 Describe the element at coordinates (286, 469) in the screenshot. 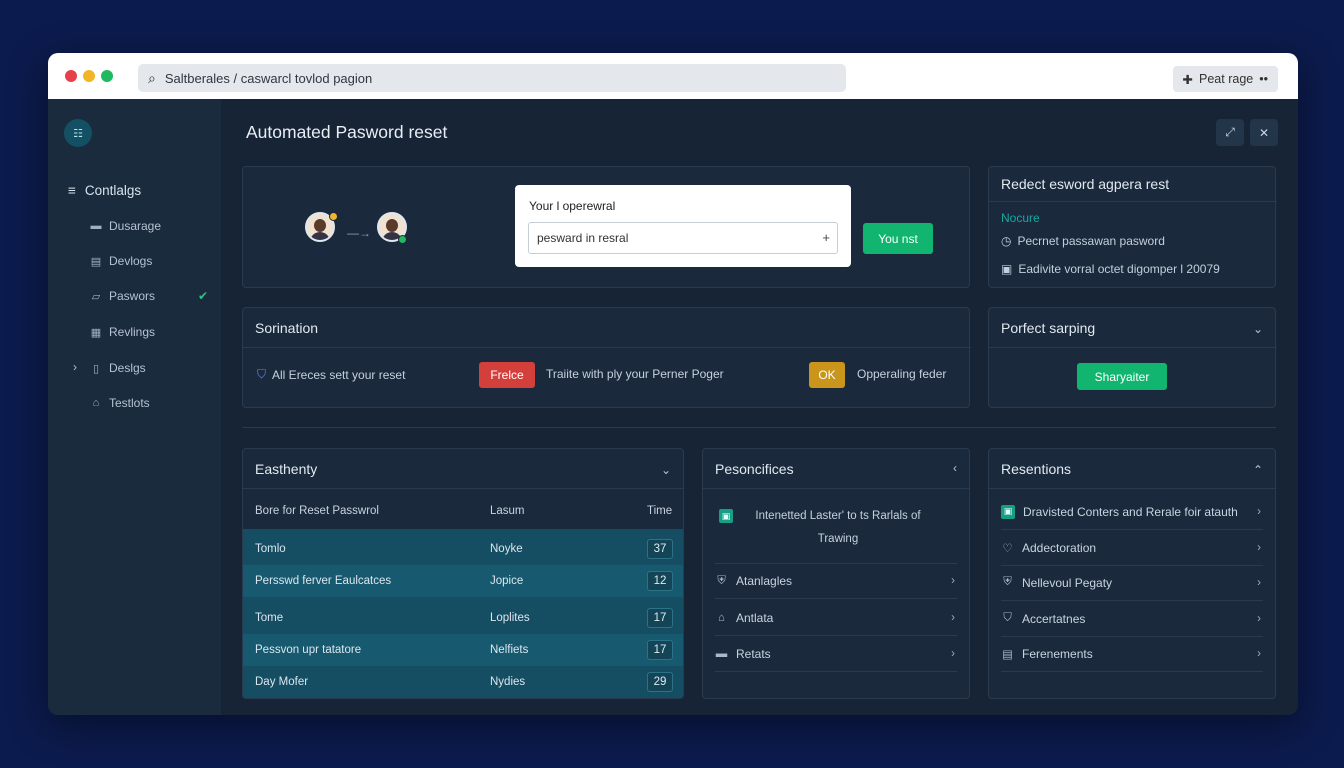

I see `panel-title: Easthenty` at that location.